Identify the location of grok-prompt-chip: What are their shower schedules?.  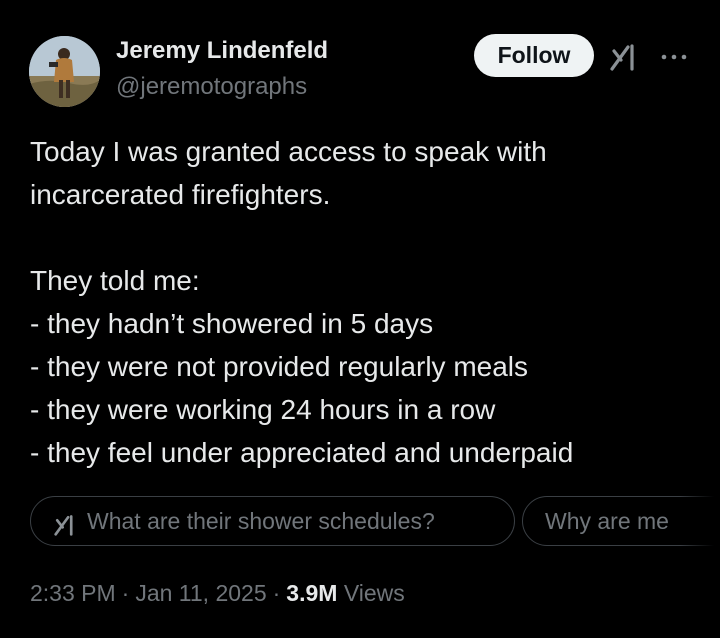
(272, 521).